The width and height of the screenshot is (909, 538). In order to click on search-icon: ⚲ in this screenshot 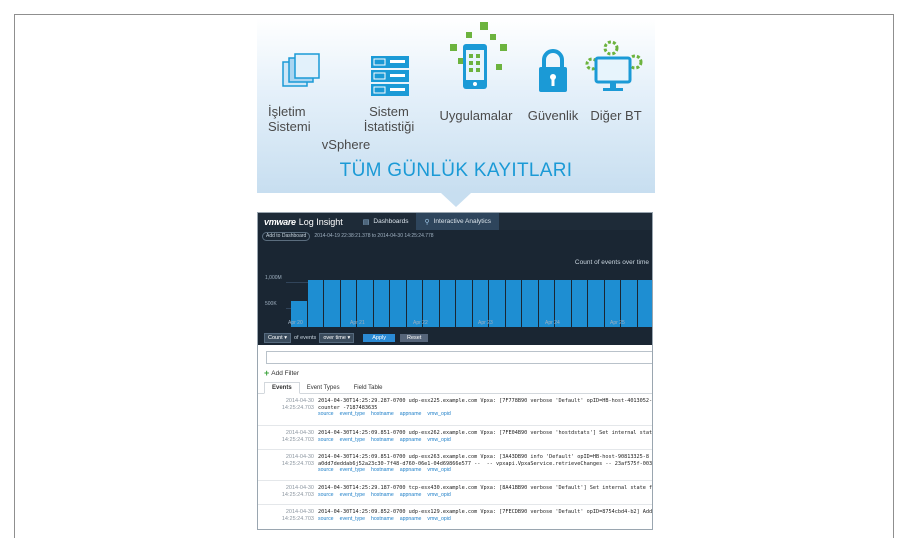, I will do `click(427, 222)`.